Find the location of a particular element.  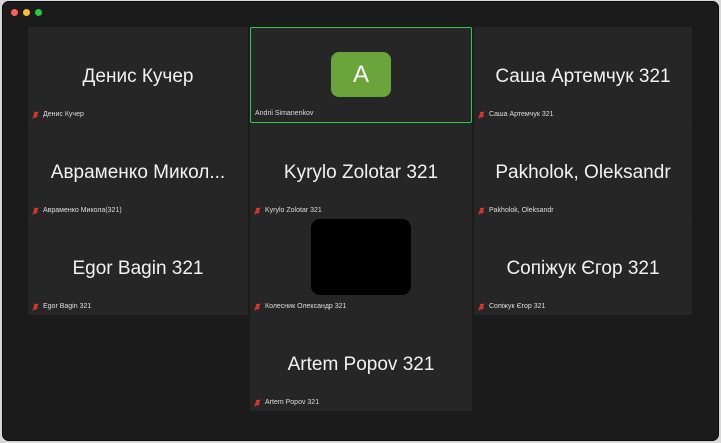

participant-label-row: Pakholok, Oleksandr is located at coordinates (516, 211).